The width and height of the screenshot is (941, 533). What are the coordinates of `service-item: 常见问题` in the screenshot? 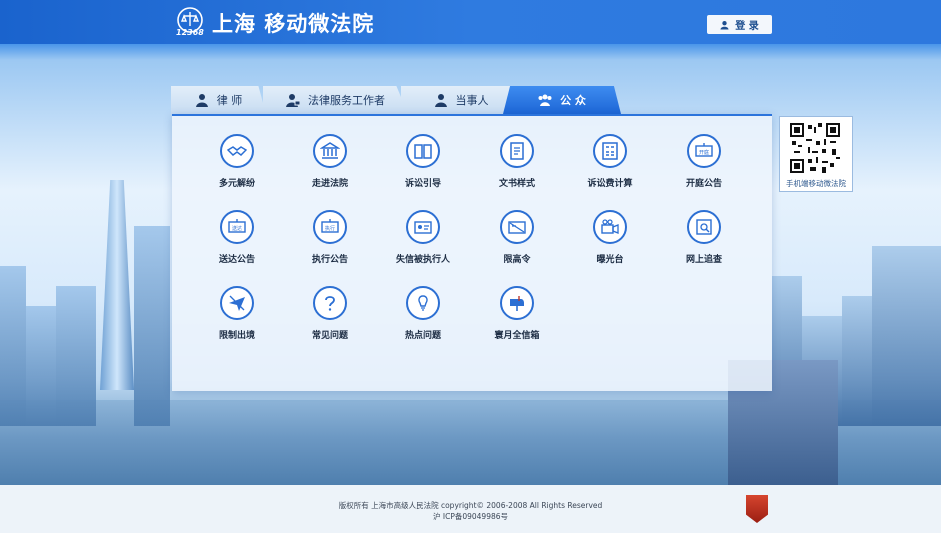 It's located at (330, 321).